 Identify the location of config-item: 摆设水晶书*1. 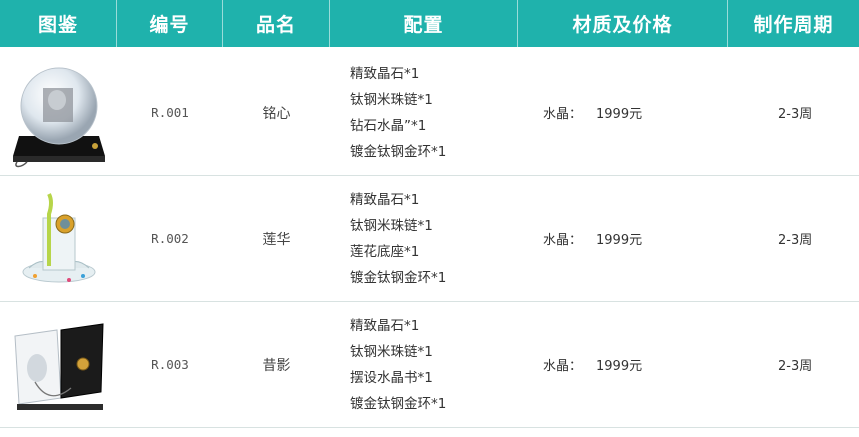
(391, 377).